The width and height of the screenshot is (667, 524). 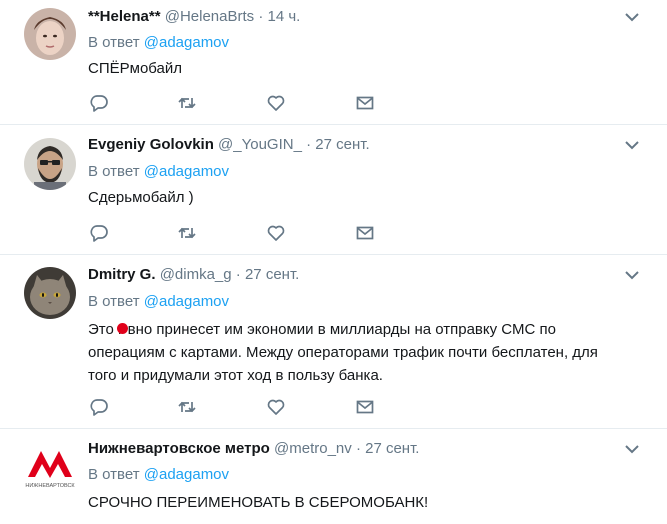 What do you see at coordinates (151, 144) in the screenshot?
I see `author-name: Evgeniy Golovkin` at bounding box center [151, 144].